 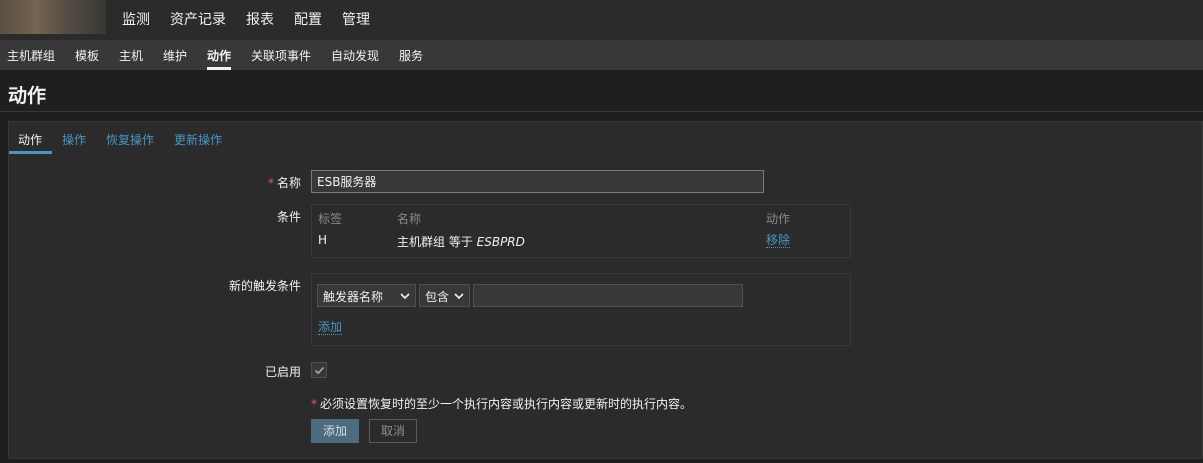 What do you see at coordinates (601, 20) in the screenshot?
I see `top-nav-bar: 监测 资产记录 报表 配置 管理` at bounding box center [601, 20].